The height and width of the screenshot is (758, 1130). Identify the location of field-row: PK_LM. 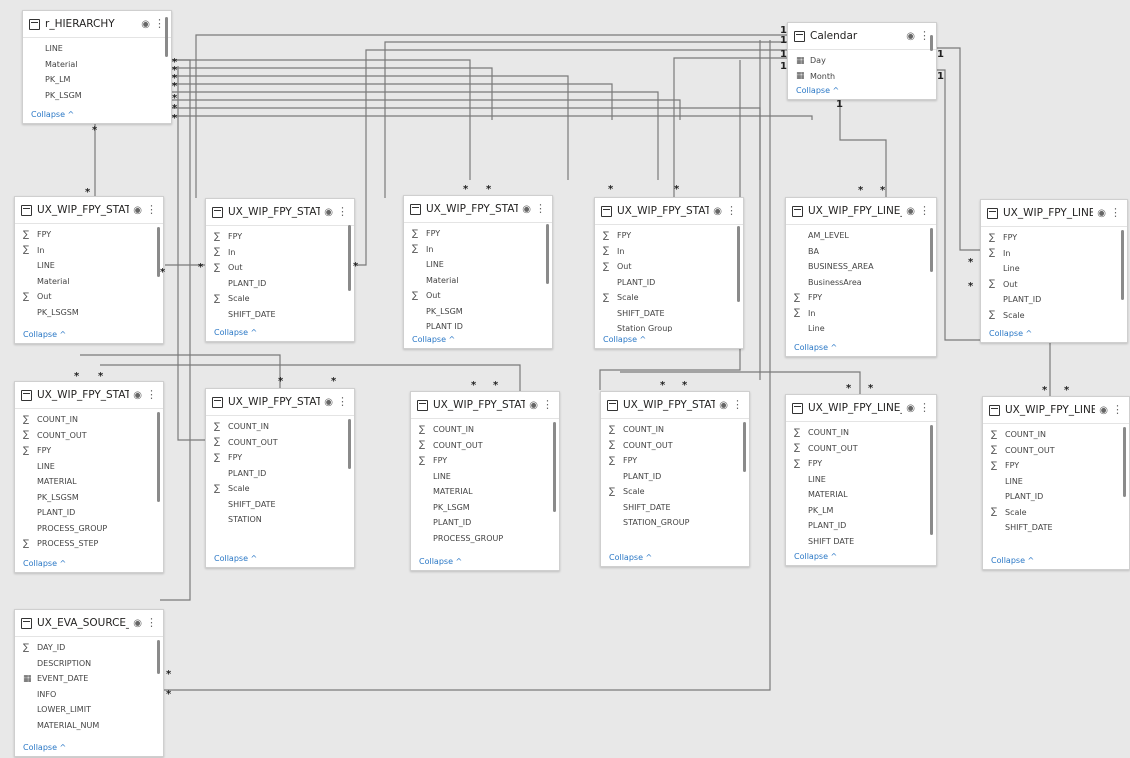
(861, 511).